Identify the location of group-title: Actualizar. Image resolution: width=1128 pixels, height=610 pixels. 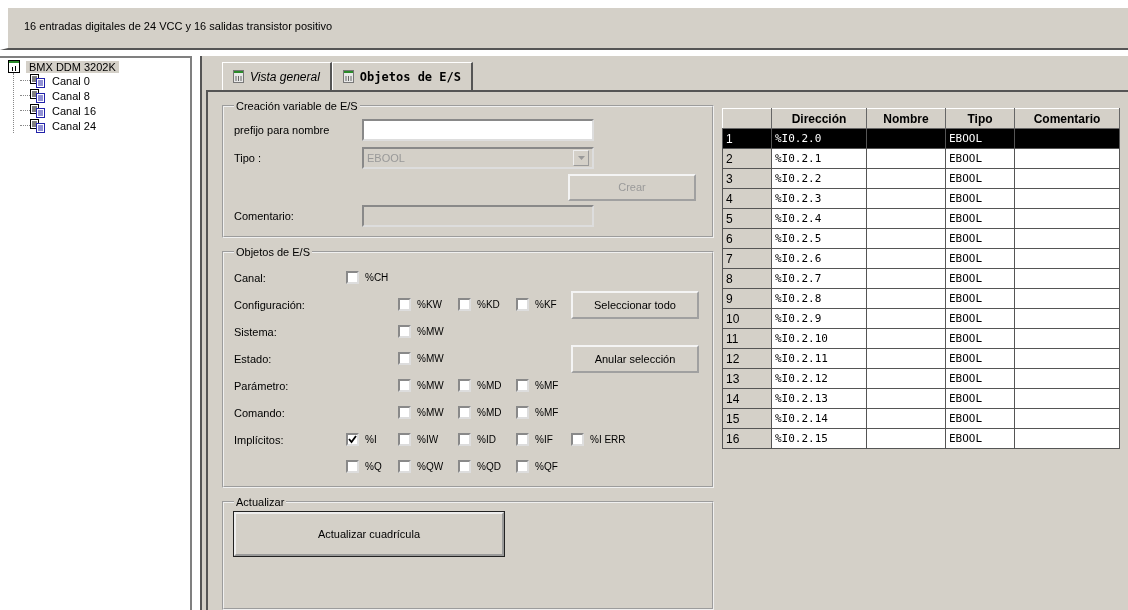
(260, 502).